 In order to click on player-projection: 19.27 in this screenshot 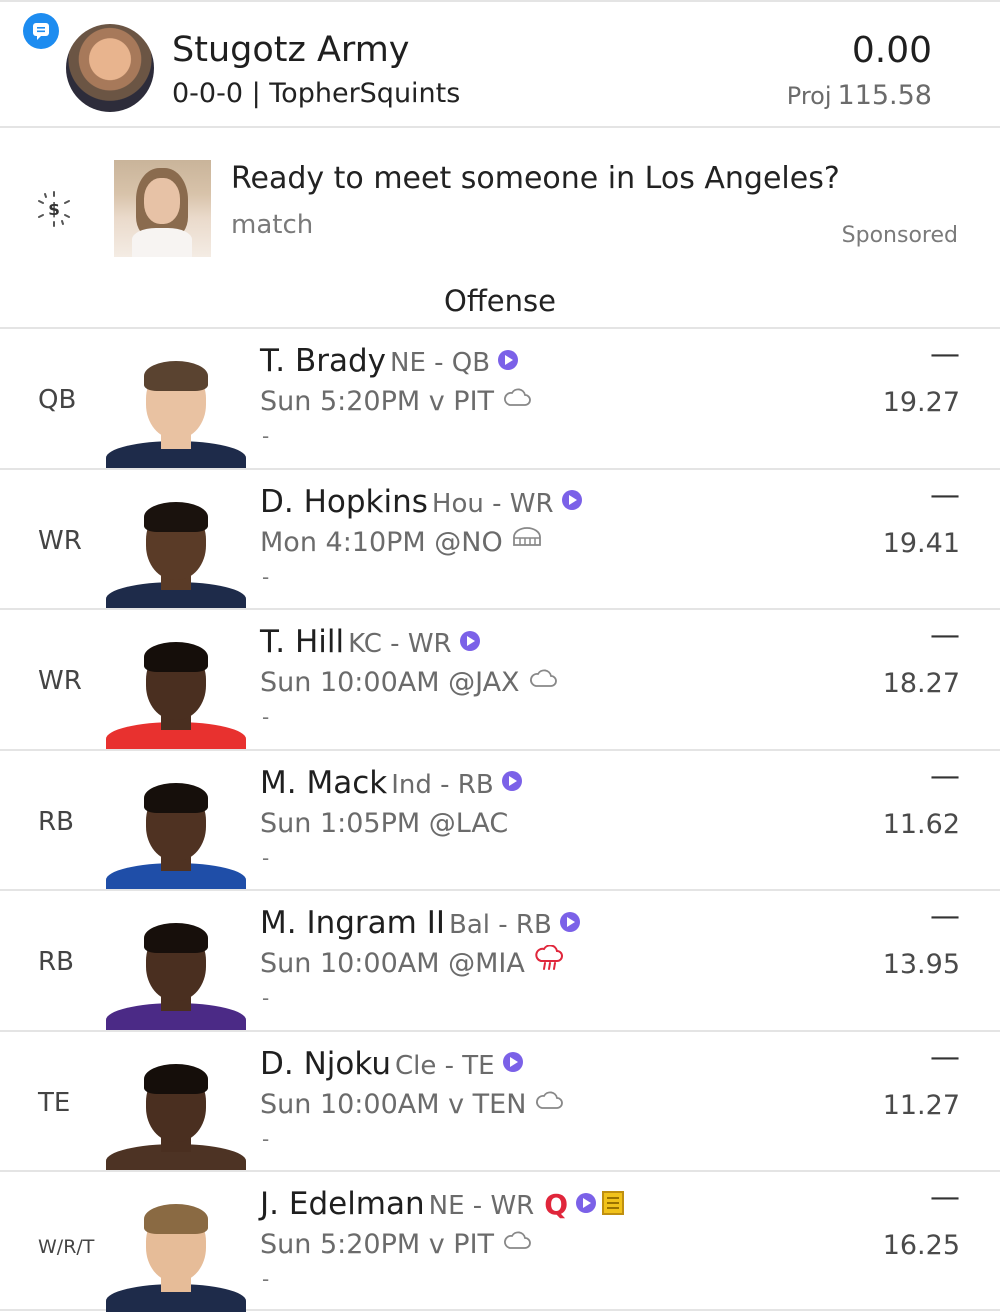, I will do `click(921, 402)`.